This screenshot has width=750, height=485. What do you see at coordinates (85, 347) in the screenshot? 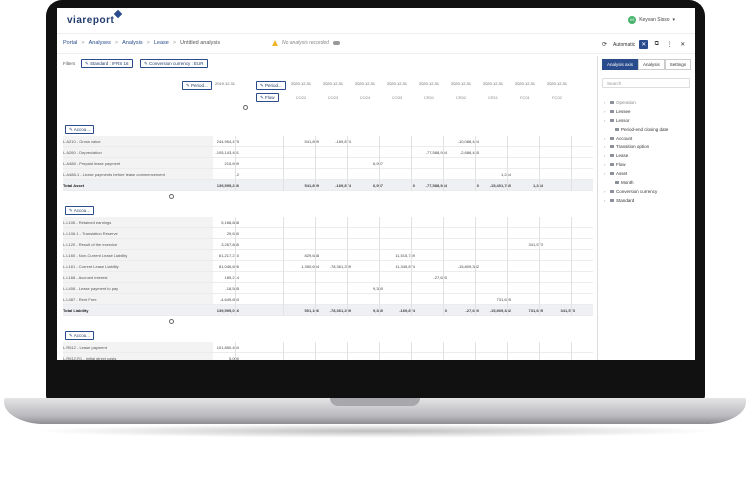
I see `row-label: L.R612 - Lease payment` at bounding box center [85, 347].